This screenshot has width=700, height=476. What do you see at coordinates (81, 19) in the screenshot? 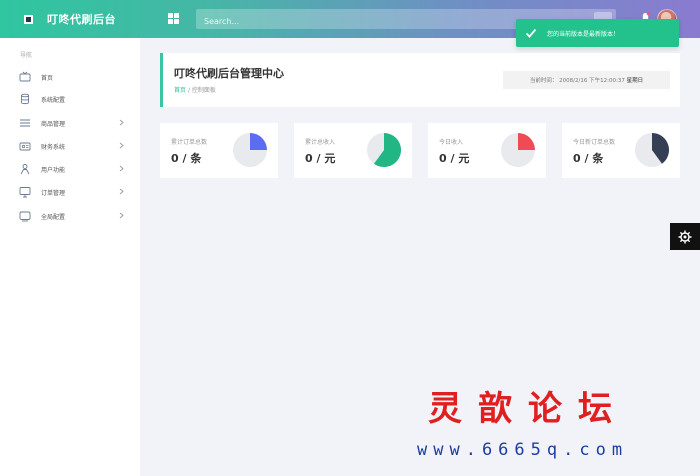
I see `brand-title: 叮咚代刷后台` at bounding box center [81, 19].